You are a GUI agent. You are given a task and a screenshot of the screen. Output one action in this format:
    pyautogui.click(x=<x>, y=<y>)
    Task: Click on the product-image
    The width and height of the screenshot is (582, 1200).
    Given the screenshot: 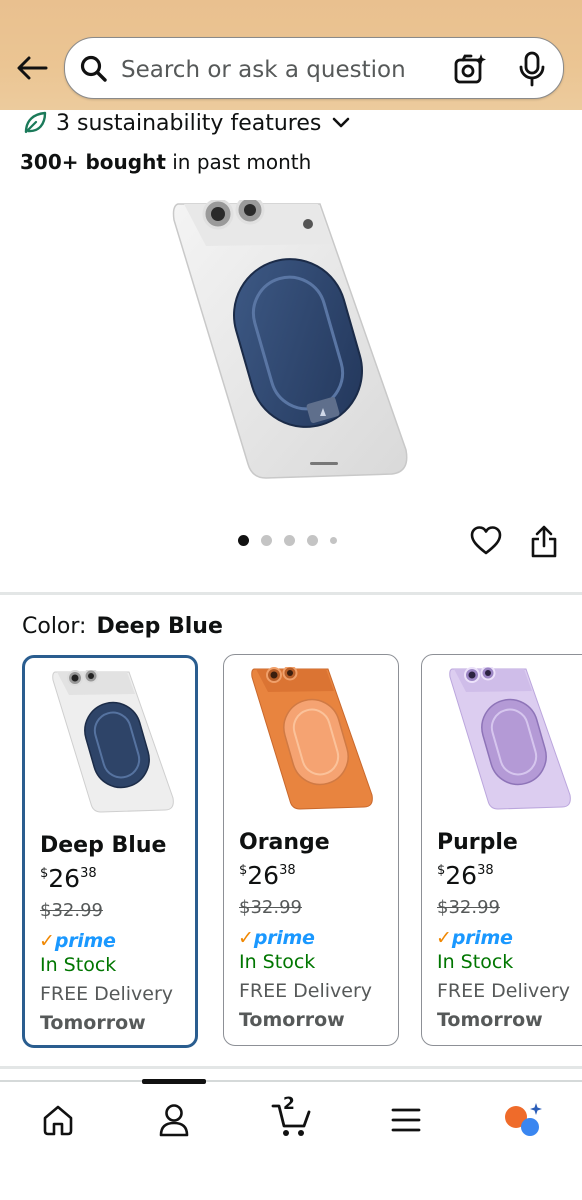 What is the action you would take?
    pyautogui.click(x=290, y=345)
    